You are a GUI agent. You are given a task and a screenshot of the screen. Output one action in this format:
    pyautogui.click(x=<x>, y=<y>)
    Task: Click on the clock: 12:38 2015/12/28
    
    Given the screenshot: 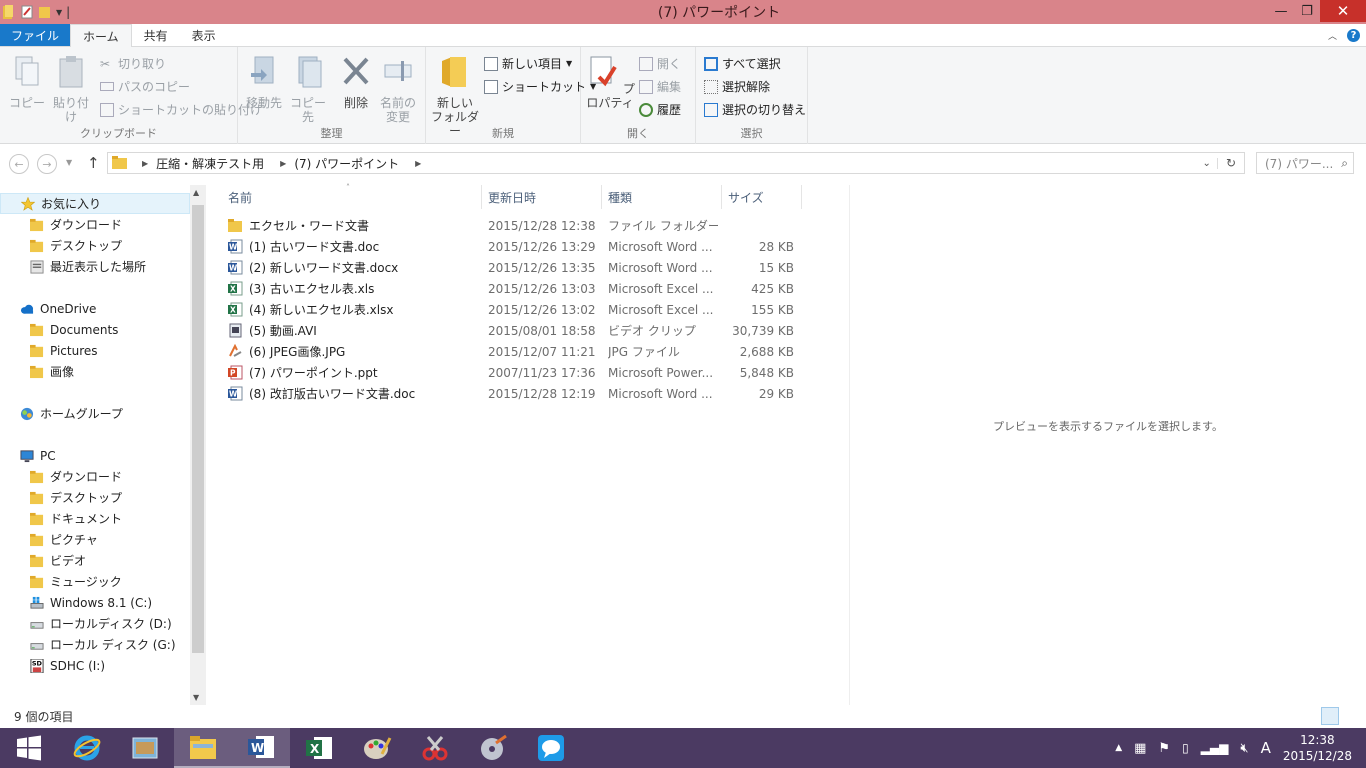 What is the action you would take?
    pyautogui.click(x=1317, y=748)
    